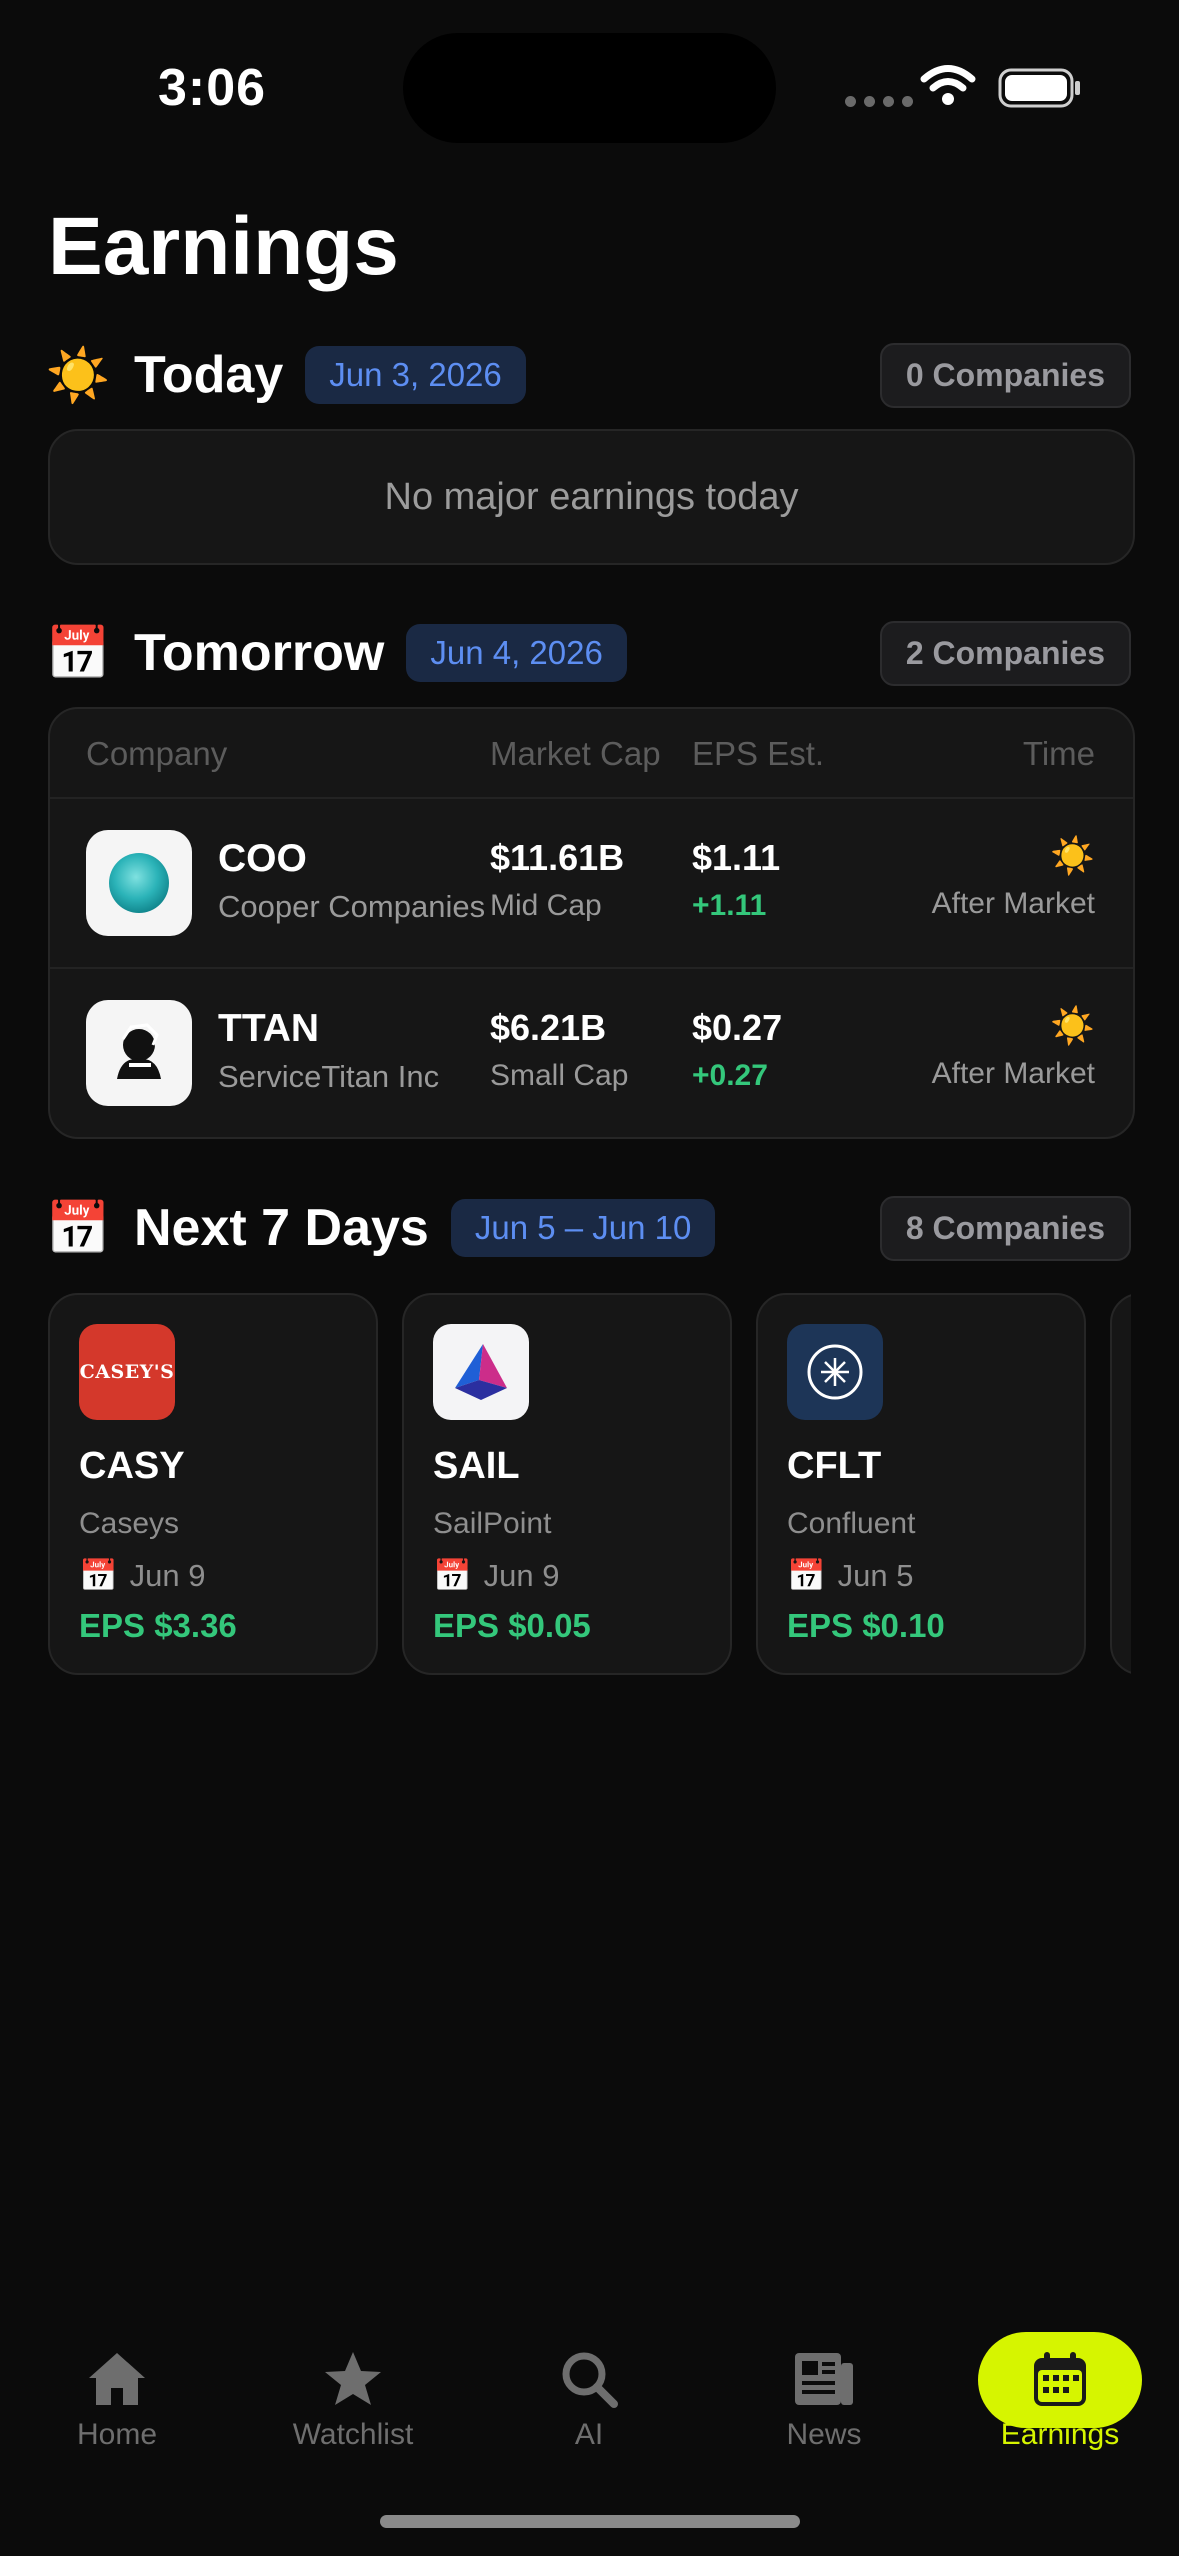 This screenshot has width=1179, height=2556. What do you see at coordinates (132, 1466) in the screenshot?
I see `ticker-symbol: CASY` at bounding box center [132, 1466].